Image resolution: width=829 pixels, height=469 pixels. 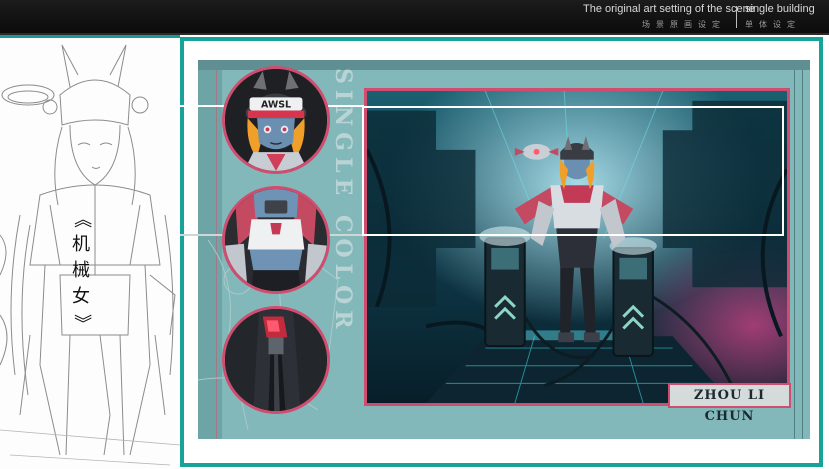 I want to click on title-char-2: 械, so click(x=81, y=270).